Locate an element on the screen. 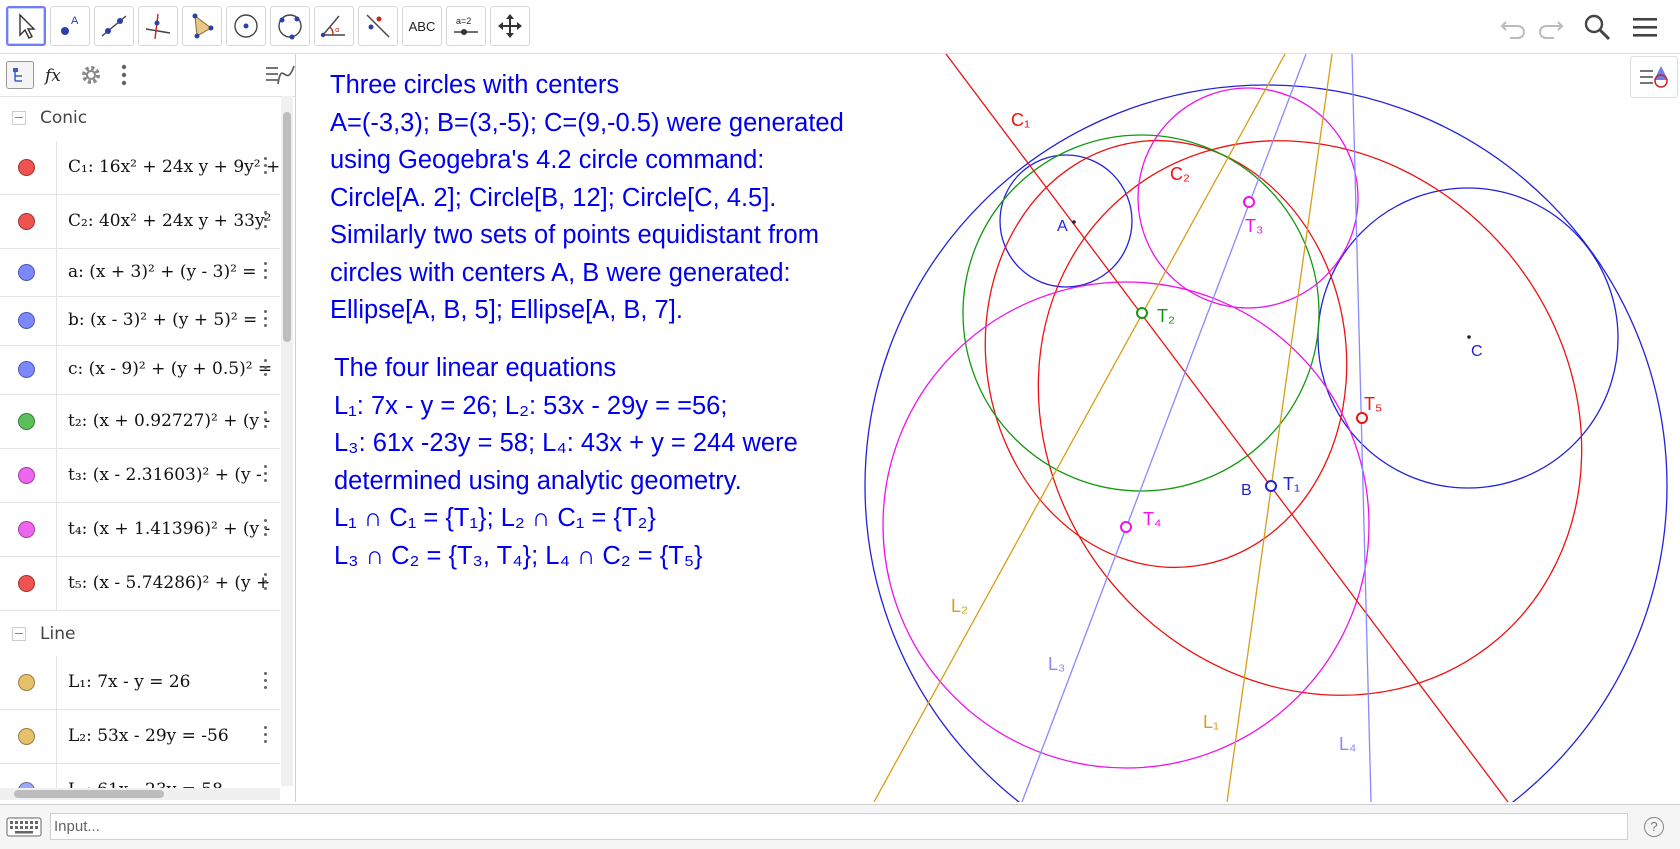 This screenshot has width=1680, height=849. help-button: ? is located at coordinates (1654, 827).